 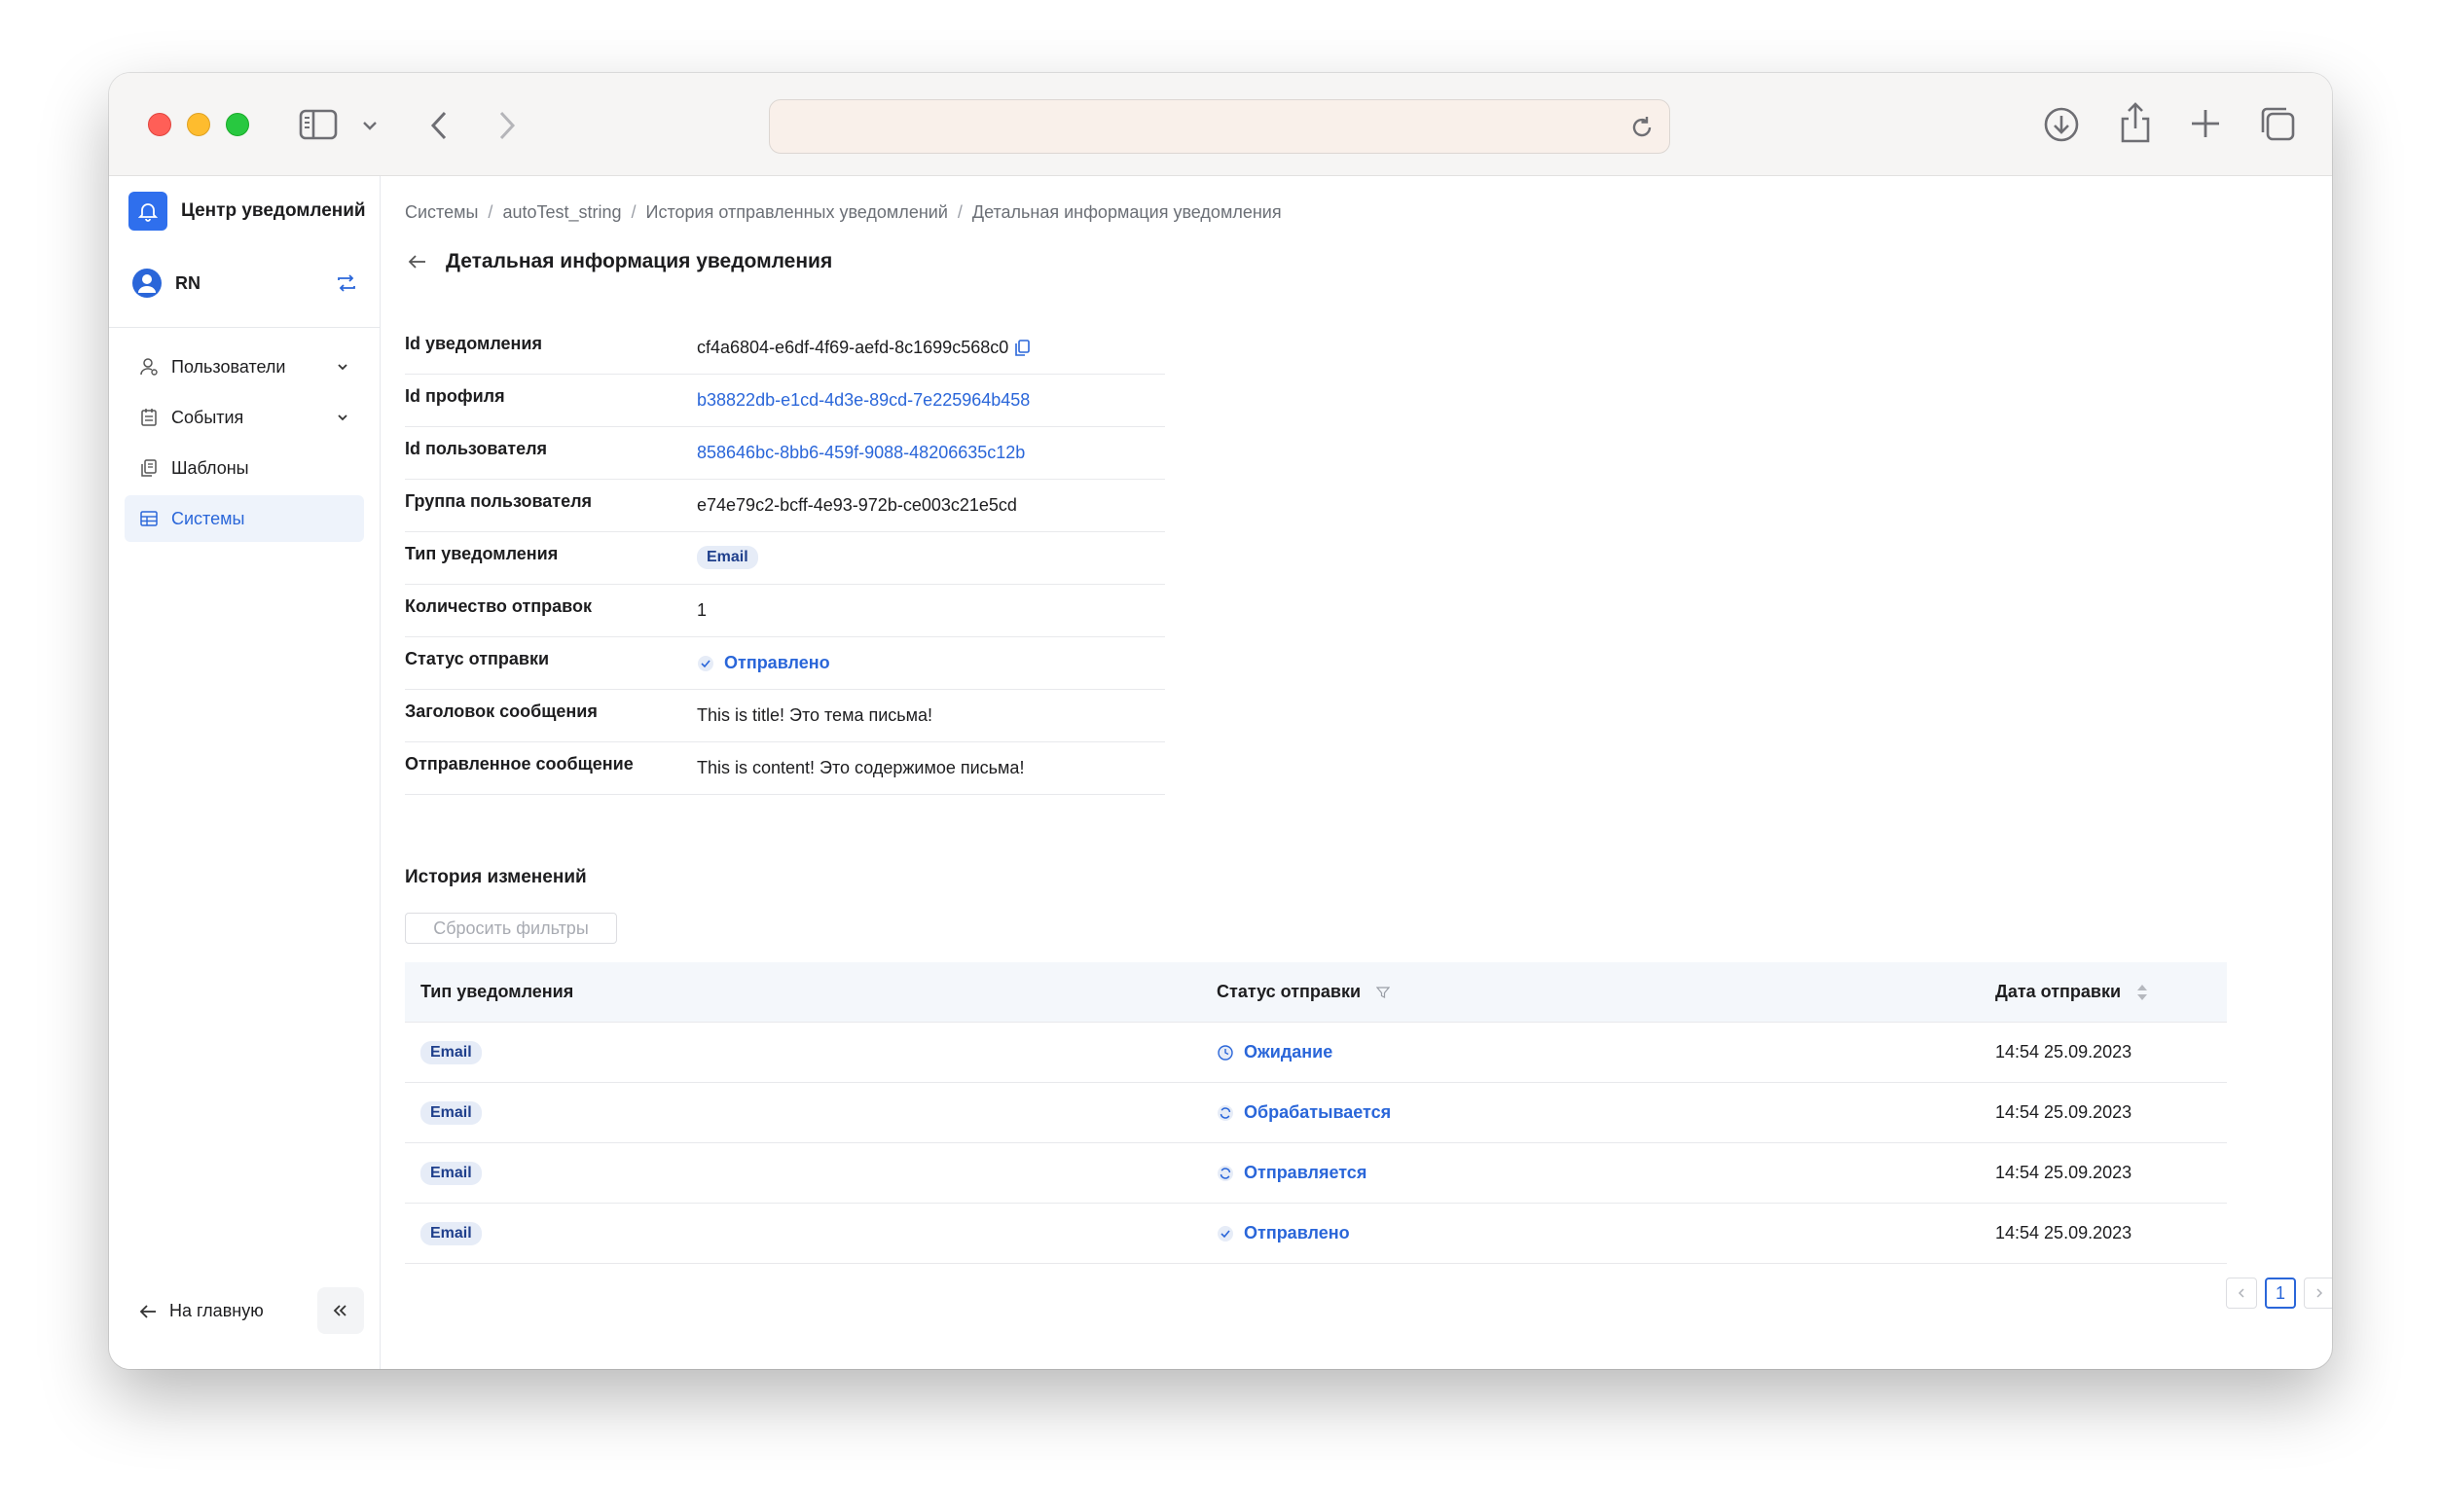 I want to click on column-header-status: Статус отправки, so click(x=1597, y=992).